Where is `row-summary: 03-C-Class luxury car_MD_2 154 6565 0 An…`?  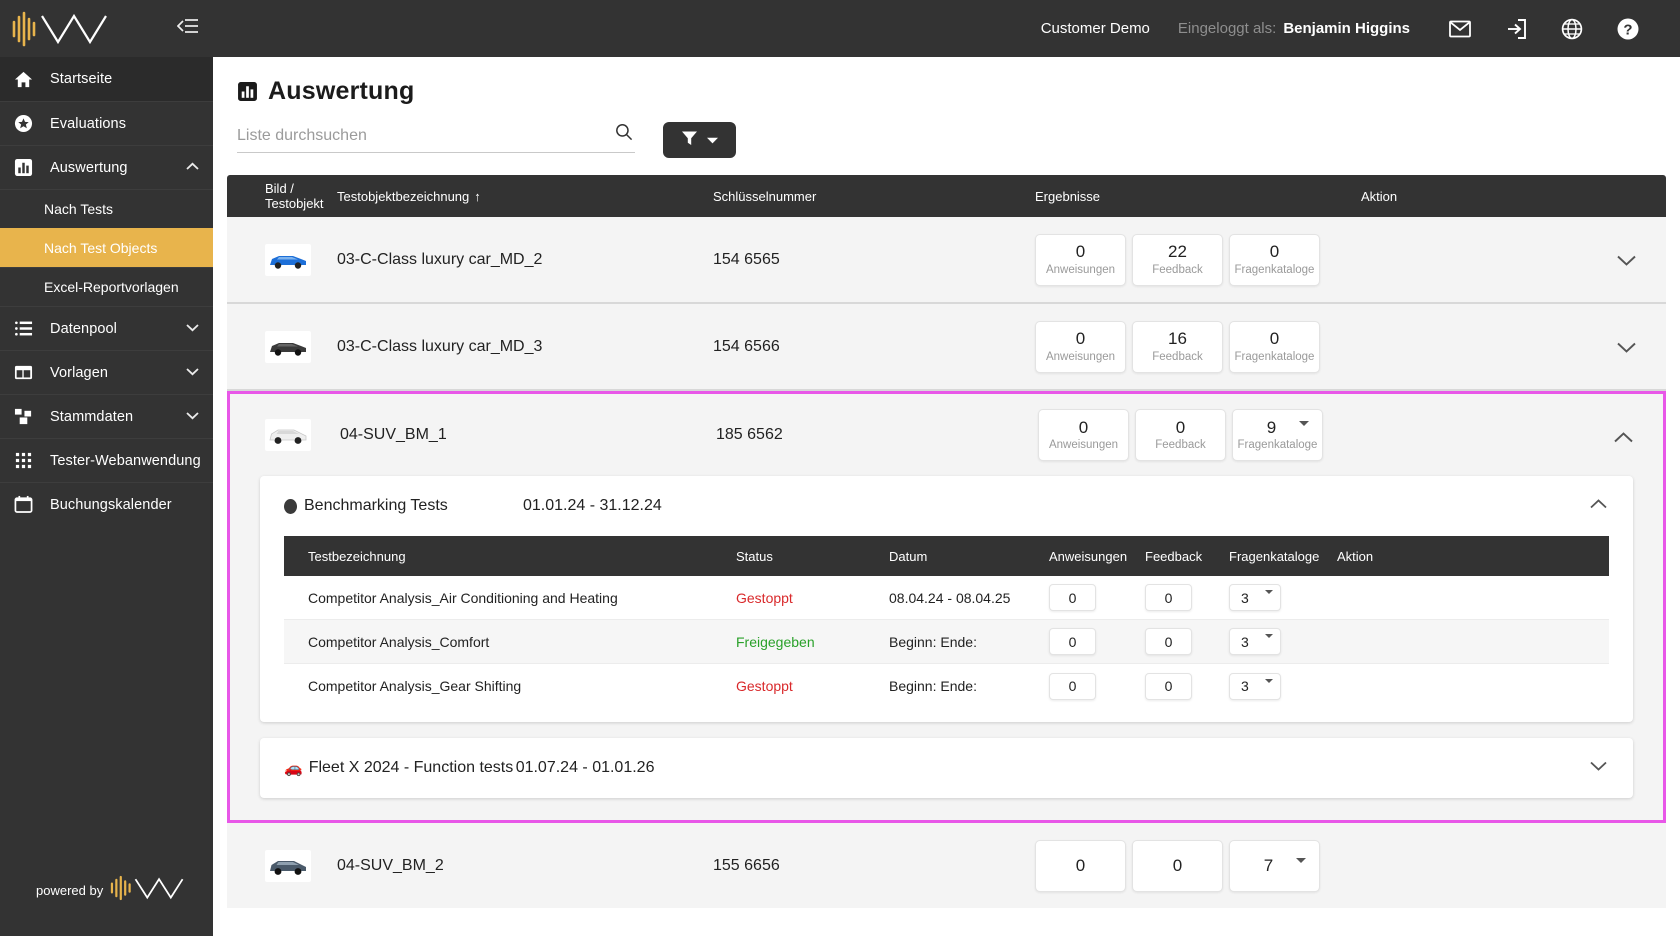
row-summary: 03-C-Class luxury car_MD_2 154 6565 0 An… is located at coordinates (946, 259).